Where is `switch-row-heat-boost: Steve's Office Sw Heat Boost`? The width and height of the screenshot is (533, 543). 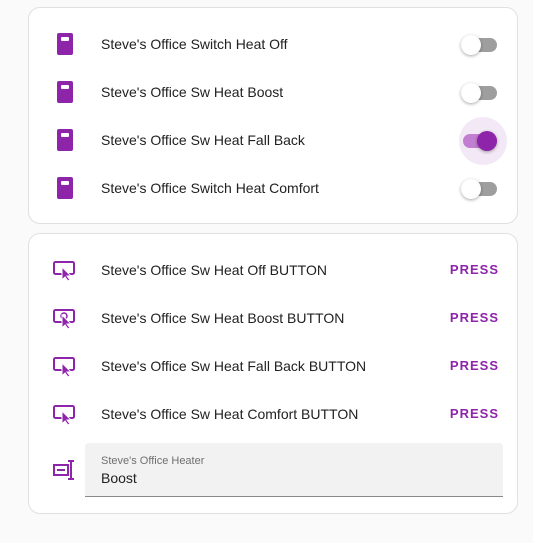 switch-row-heat-boost: Steve's Office Sw Heat Boost is located at coordinates (273, 92).